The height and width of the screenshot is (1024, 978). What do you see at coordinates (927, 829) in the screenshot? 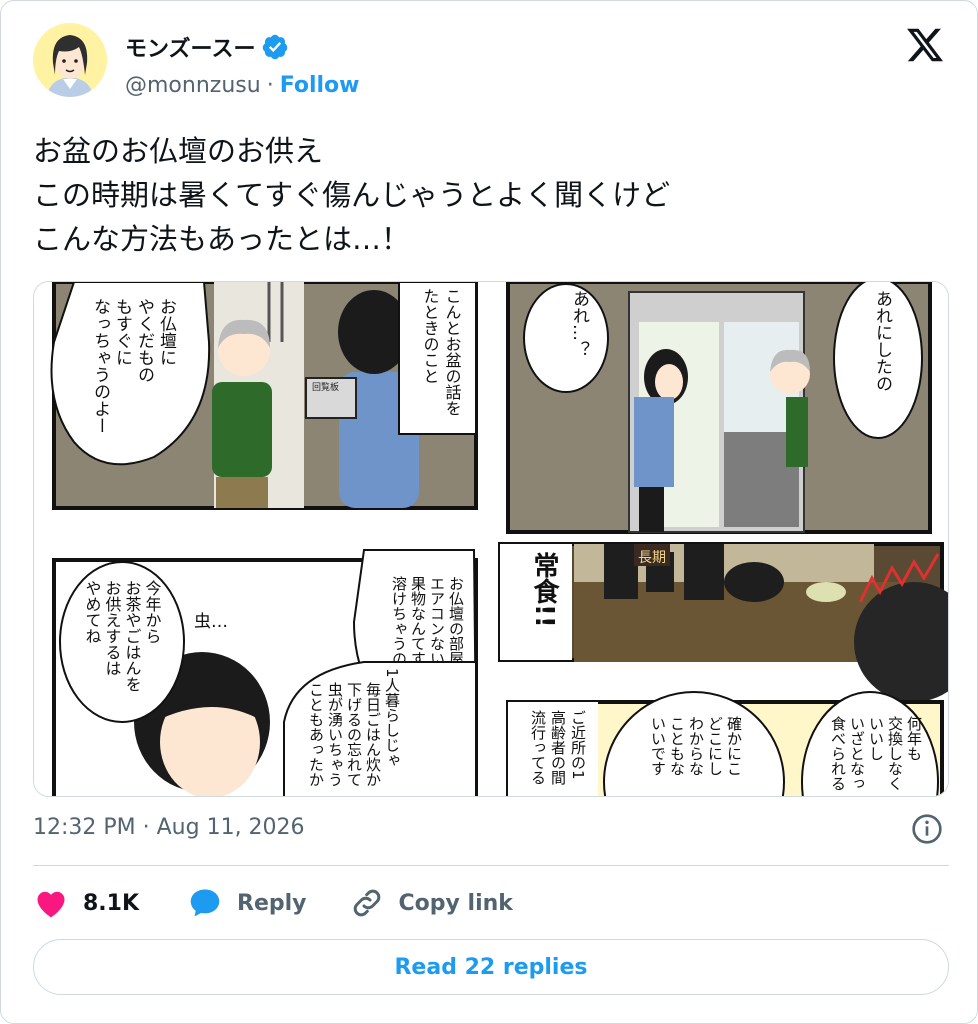
I see `info-icon` at bounding box center [927, 829].